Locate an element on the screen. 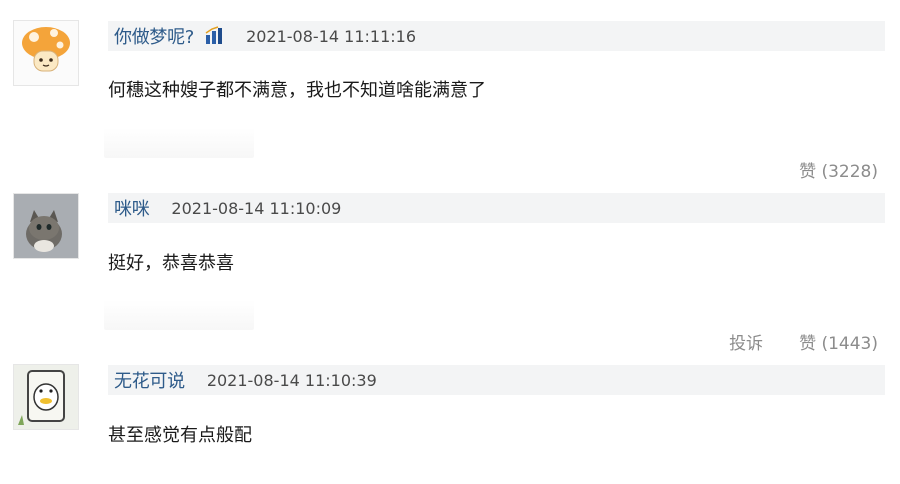 The height and width of the screenshot is (484, 900). like-button: 赞 (1443) is located at coordinates (838, 341).